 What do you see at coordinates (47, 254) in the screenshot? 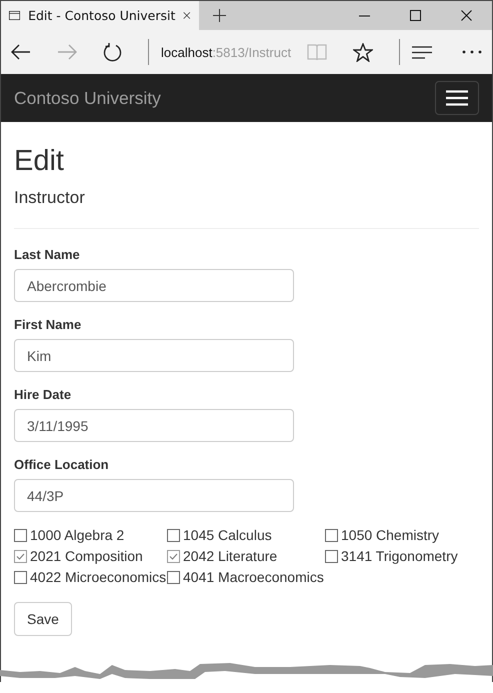
I see `field-label: Last Name` at bounding box center [47, 254].